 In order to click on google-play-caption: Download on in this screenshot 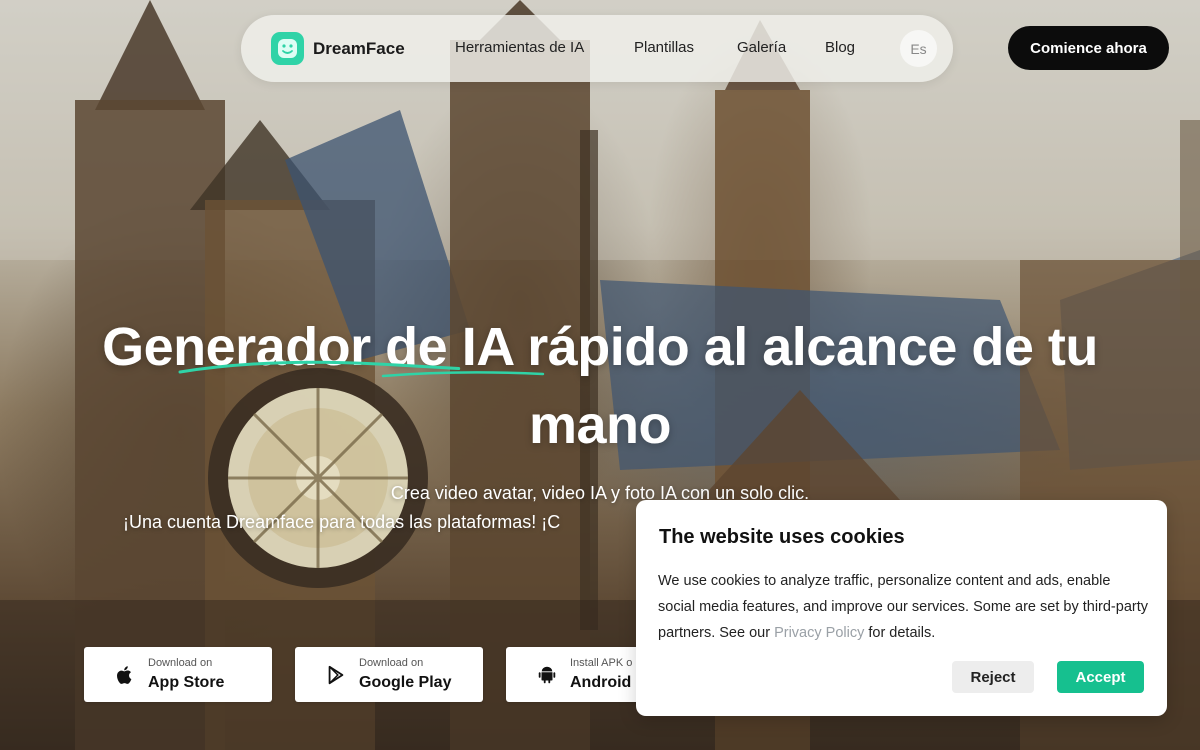, I will do `click(391, 663)`.